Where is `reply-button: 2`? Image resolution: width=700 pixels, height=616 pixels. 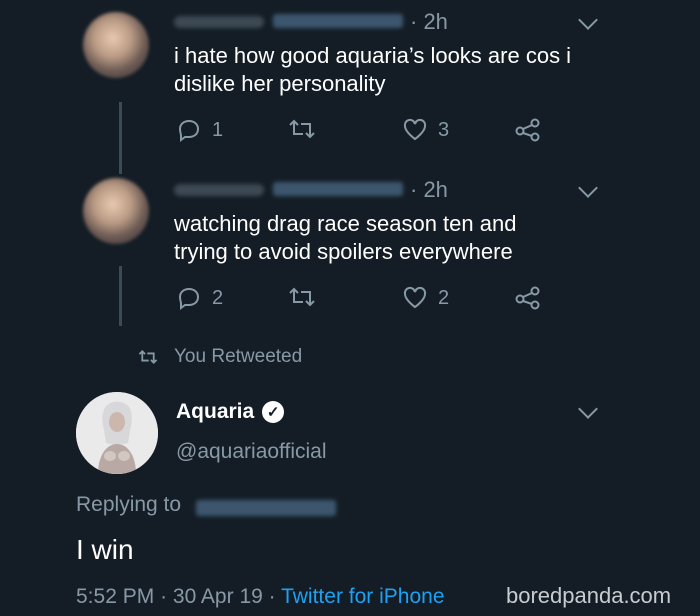 reply-button: 2 is located at coordinates (199, 298).